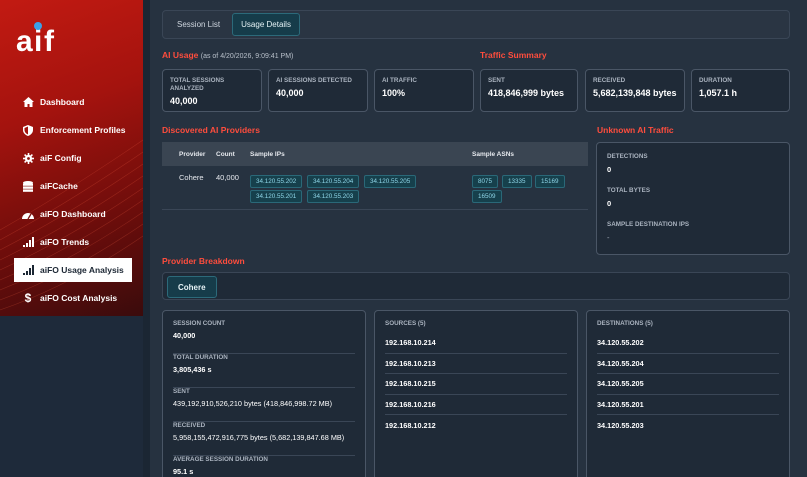 Image resolution: width=807 pixels, height=477 pixels. What do you see at coordinates (609, 203) in the screenshot?
I see `total-bytes-value: 0` at bounding box center [609, 203].